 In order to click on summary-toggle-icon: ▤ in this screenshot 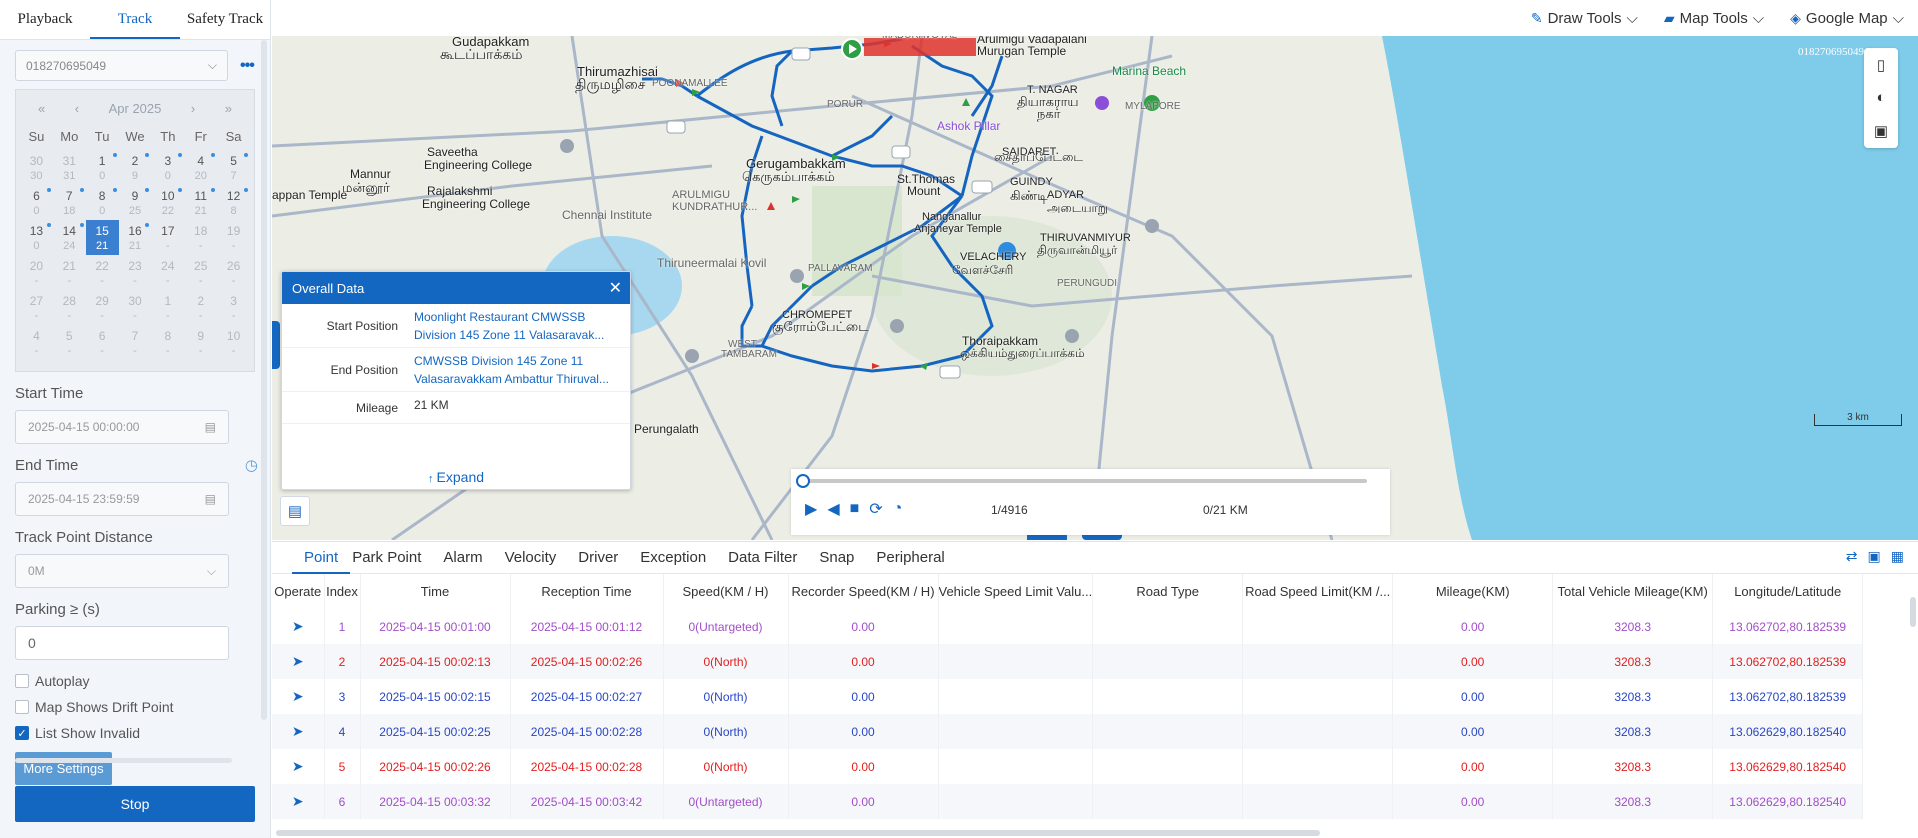, I will do `click(295, 511)`.